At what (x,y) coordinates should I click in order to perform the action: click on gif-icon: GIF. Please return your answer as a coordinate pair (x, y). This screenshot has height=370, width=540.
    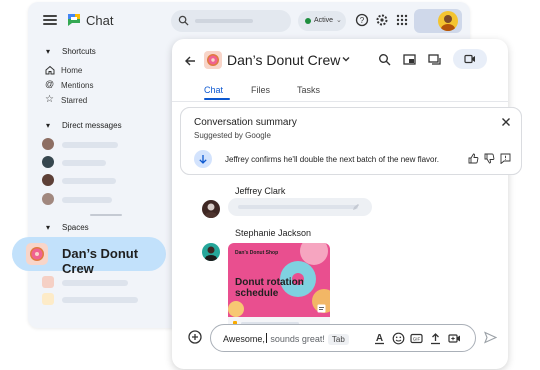
    Looking at the image, I should click on (416, 338).